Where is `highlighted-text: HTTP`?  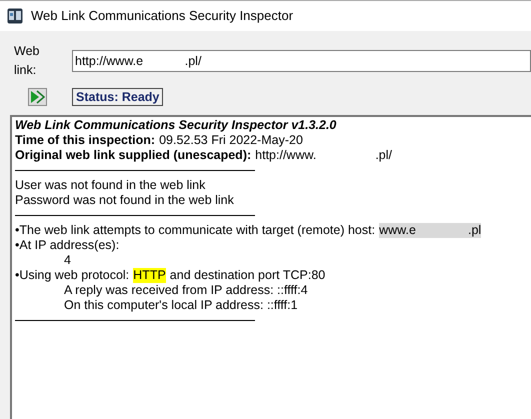 highlighted-text: HTTP is located at coordinates (149, 275).